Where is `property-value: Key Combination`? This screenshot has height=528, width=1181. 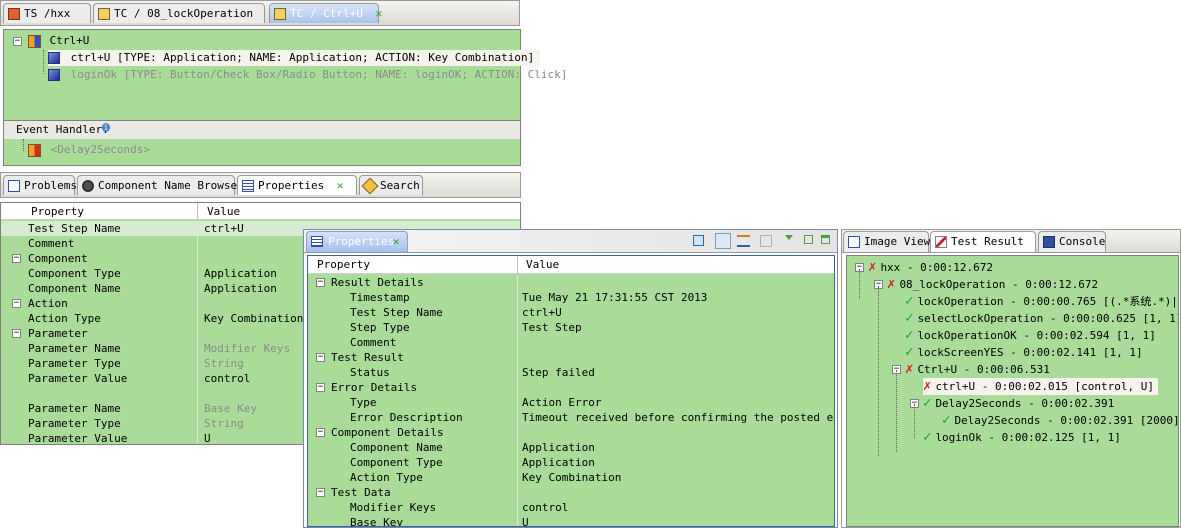
property-value: Key Combination is located at coordinates (254, 318).